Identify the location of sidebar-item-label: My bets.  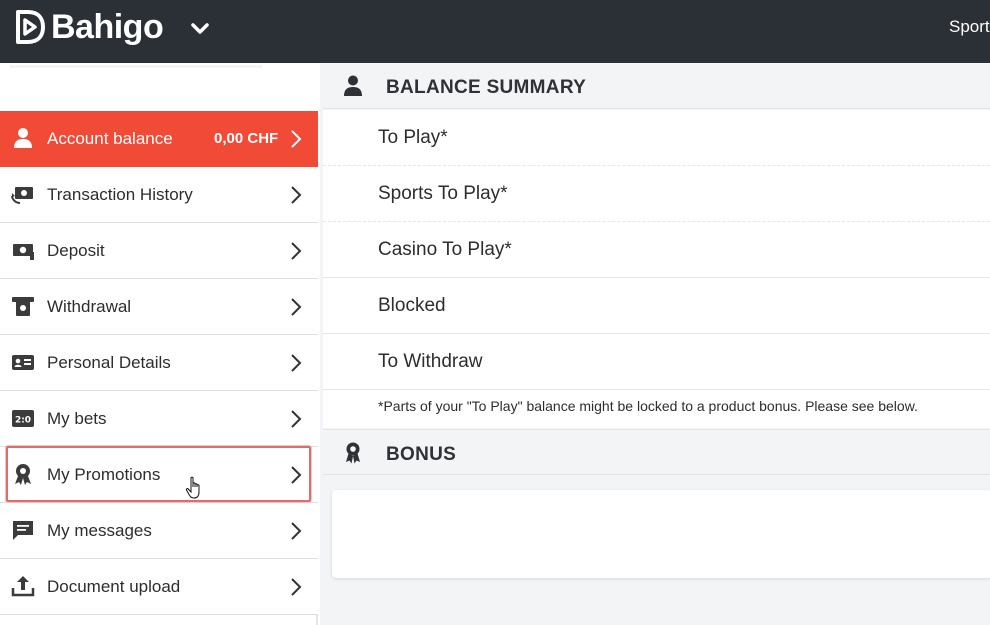
(77, 418).